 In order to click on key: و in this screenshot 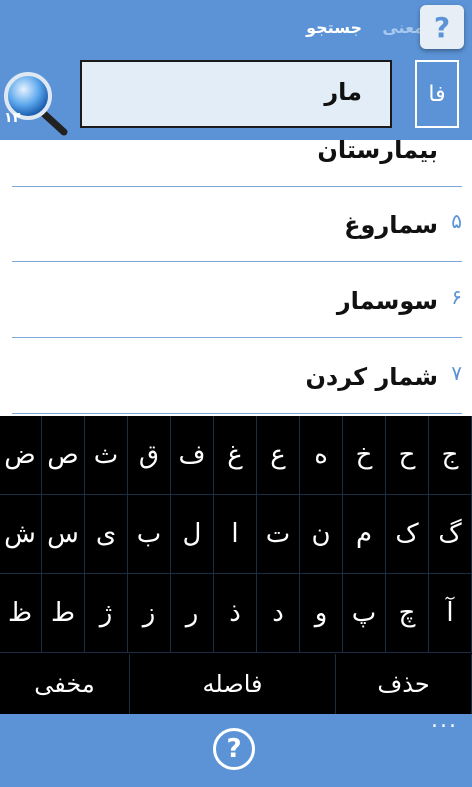, I will do `click(321, 613)`.